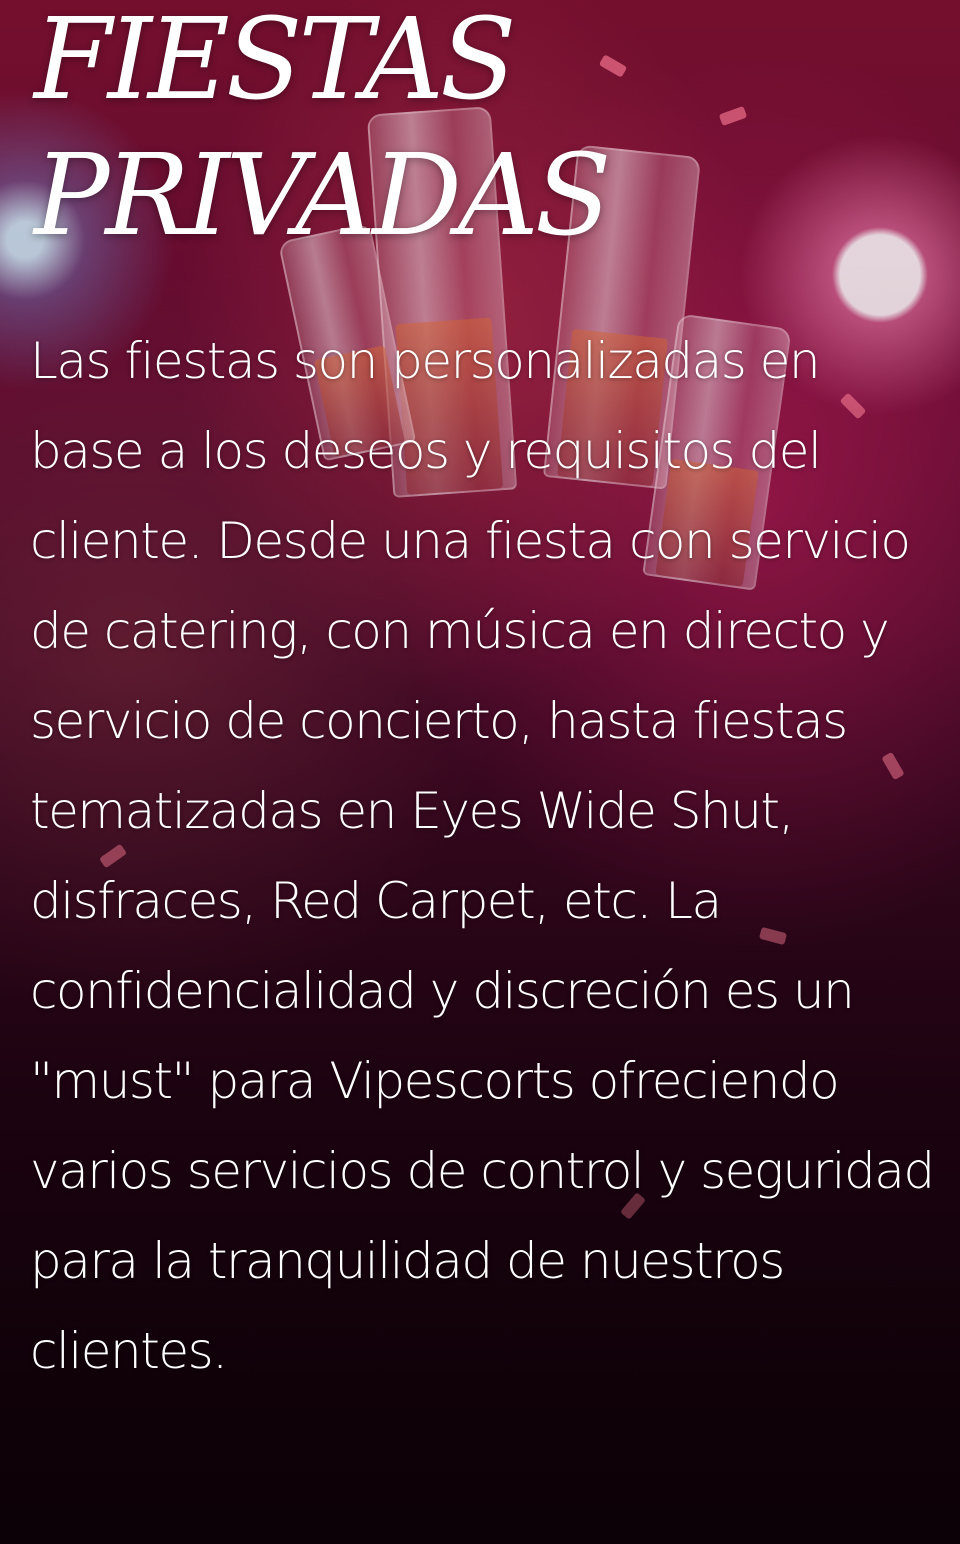 This screenshot has height=1544, width=960. I want to click on title-line-1: FIESTAS, so click(275, 62).